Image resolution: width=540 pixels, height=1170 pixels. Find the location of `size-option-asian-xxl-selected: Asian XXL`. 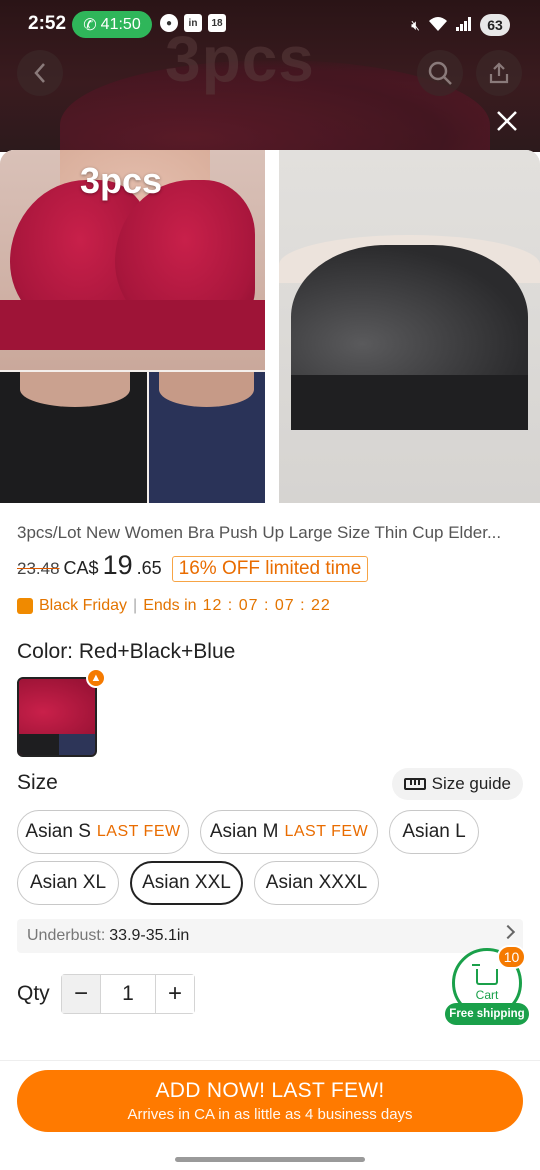

size-option-asian-xxl-selected: Asian XXL is located at coordinates (186, 883).